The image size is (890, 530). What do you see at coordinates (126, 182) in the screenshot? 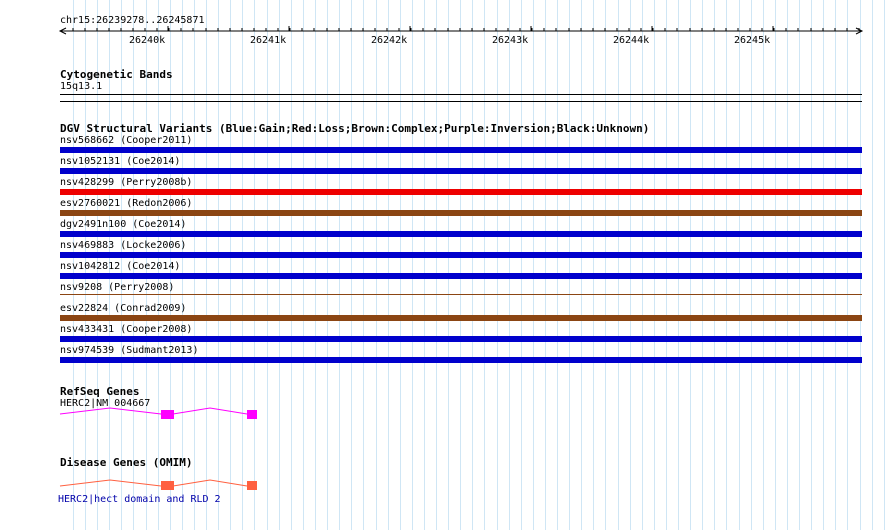
I see `dgv-variant-label: nsv428299 (Perry2008b)` at bounding box center [126, 182].